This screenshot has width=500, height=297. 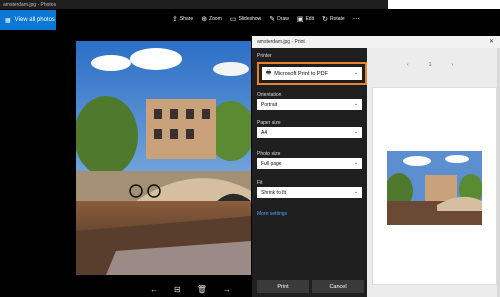 I want to click on print-dialog-title: amsterdam.jpg - Print, so click(x=376, y=42).